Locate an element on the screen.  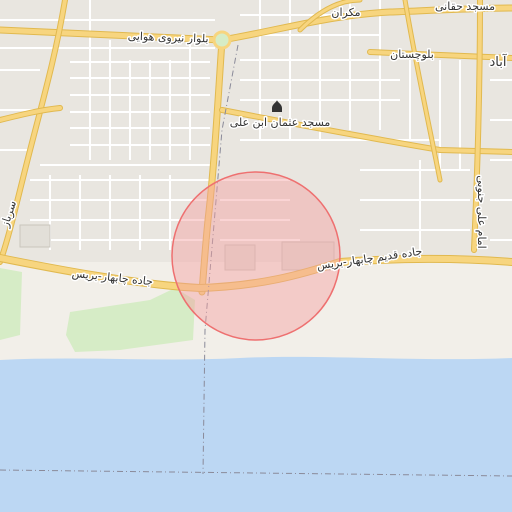
roundabout is located at coordinates (222, 40).